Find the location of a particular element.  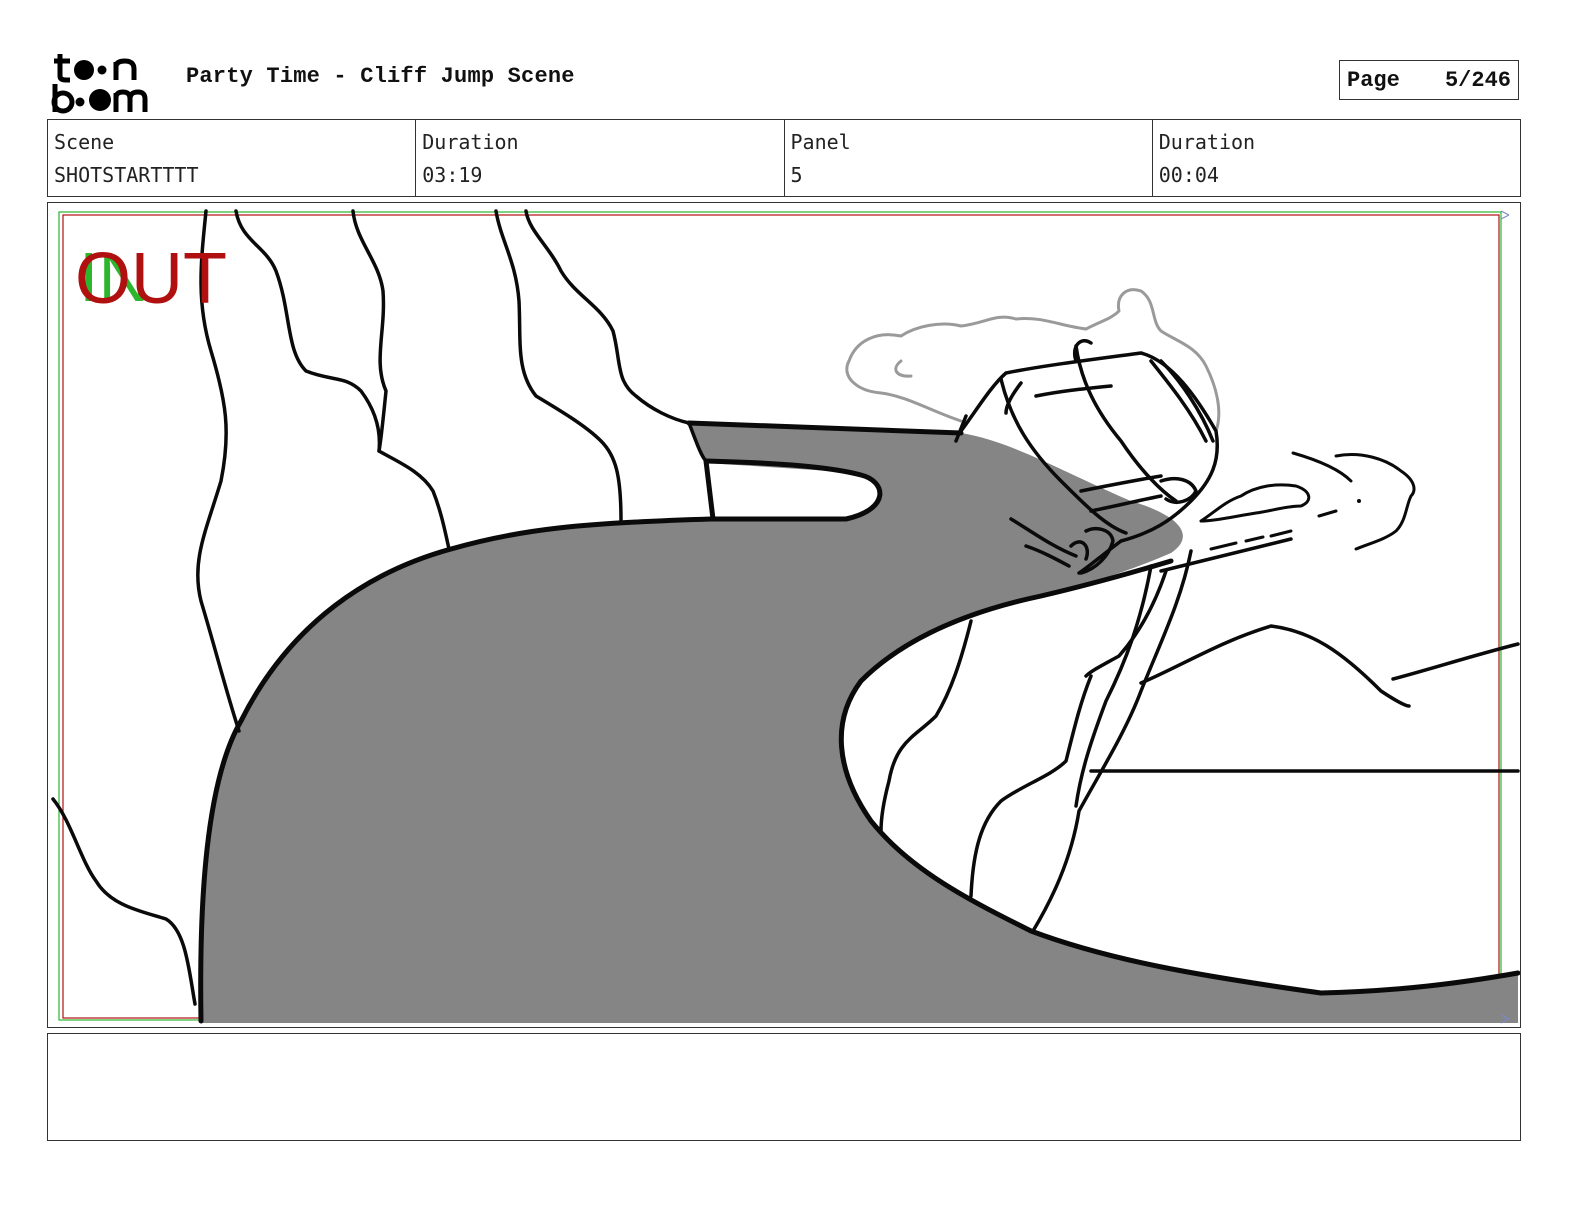

page-number: 5/246 is located at coordinates (1477, 80).